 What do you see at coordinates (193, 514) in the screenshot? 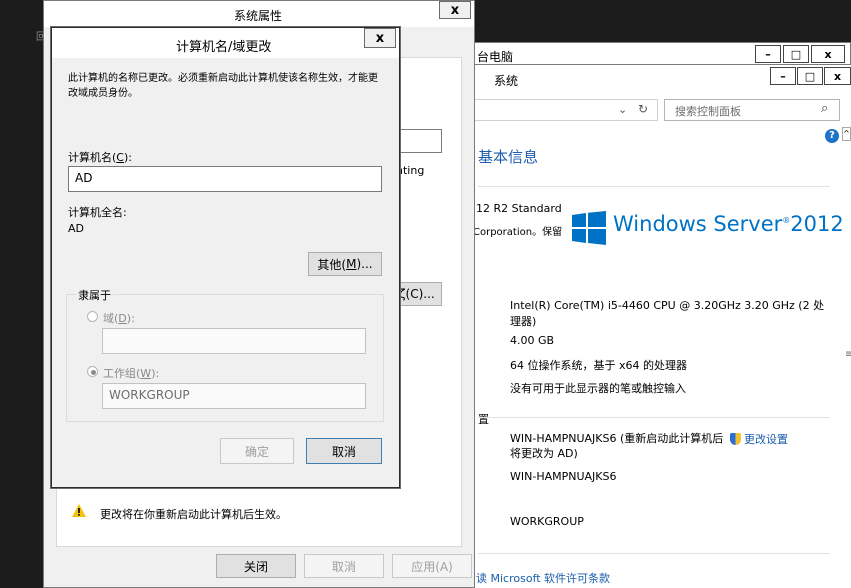
I see `restart-warning: 更改将在你重新启动此计算机后生效。` at bounding box center [193, 514].